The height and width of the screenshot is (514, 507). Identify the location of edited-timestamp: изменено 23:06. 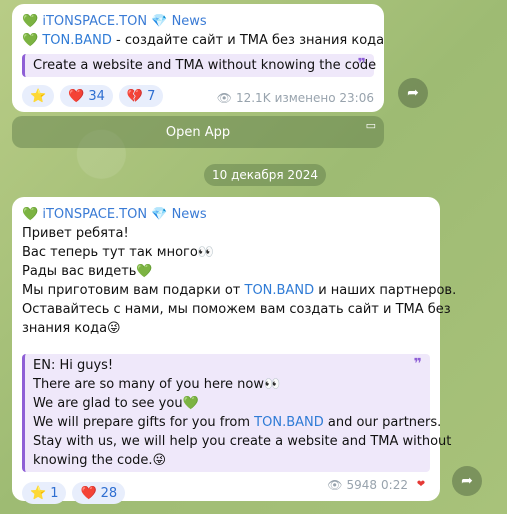
(324, 98).